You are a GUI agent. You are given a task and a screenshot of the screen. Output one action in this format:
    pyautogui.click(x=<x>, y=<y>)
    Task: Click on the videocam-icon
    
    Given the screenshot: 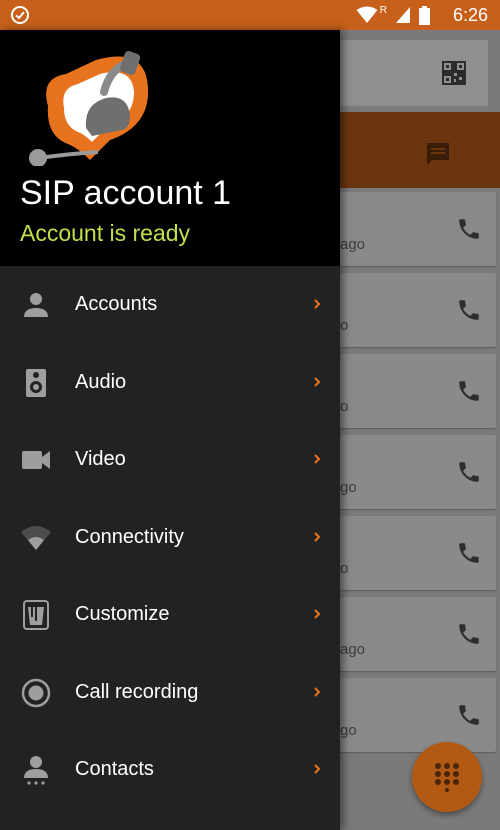 What is the action you would take?
    pyautogui.click(x=36, y=460)
    